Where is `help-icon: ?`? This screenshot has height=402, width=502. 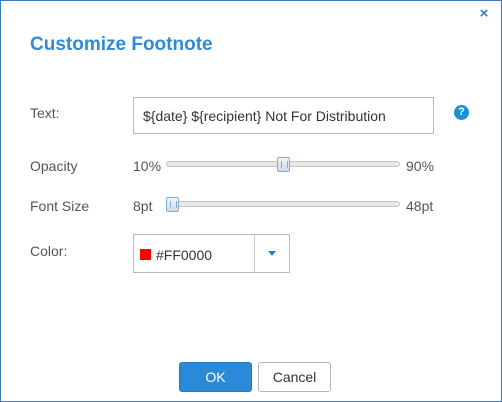
help-icon: ? is located at coordinates (461, 112).